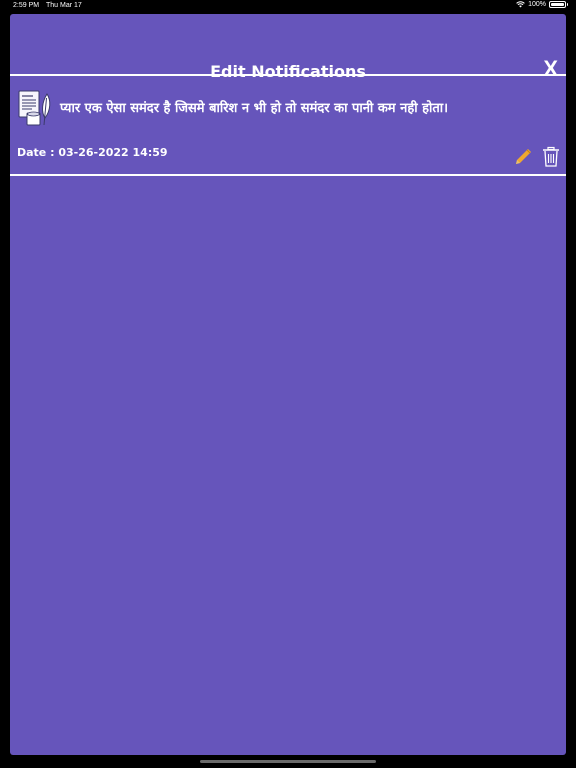 The image size is (576, 768). I want to click on status-date: Thu Mar 17, so click(64, 5).